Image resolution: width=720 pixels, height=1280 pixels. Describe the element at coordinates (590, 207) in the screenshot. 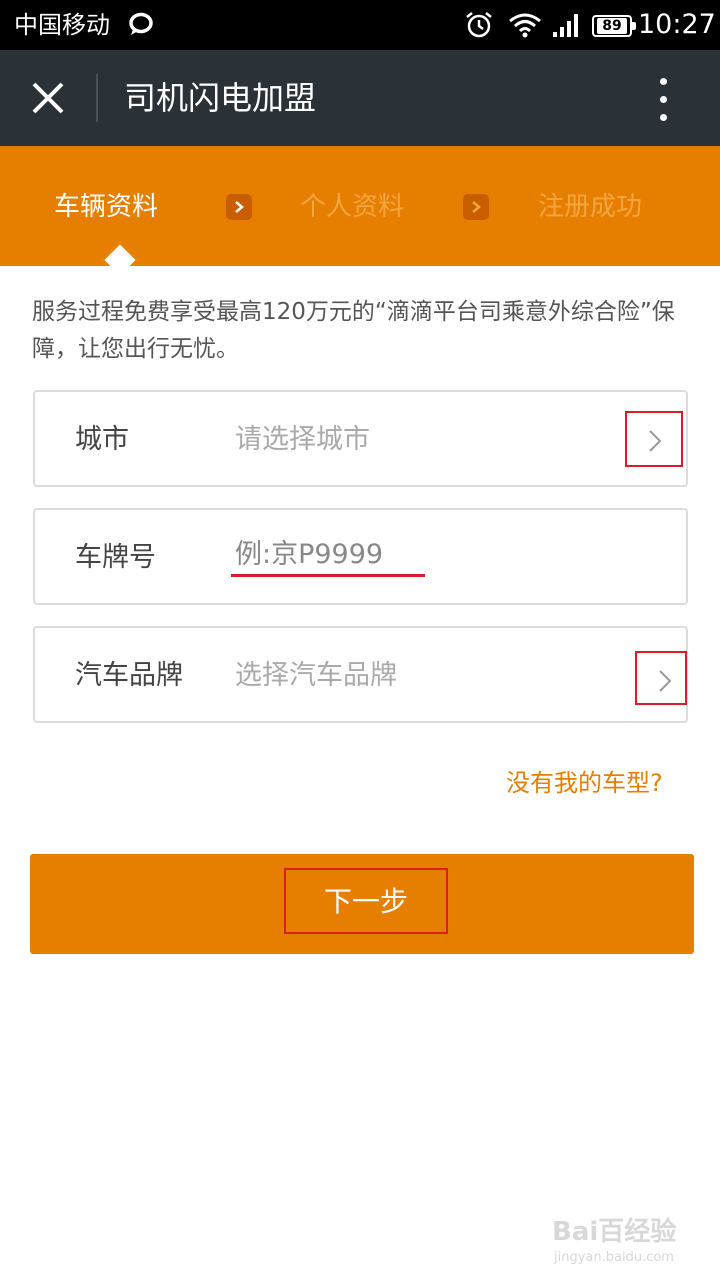

I see `step-registration-success: 注册成功` at that location.